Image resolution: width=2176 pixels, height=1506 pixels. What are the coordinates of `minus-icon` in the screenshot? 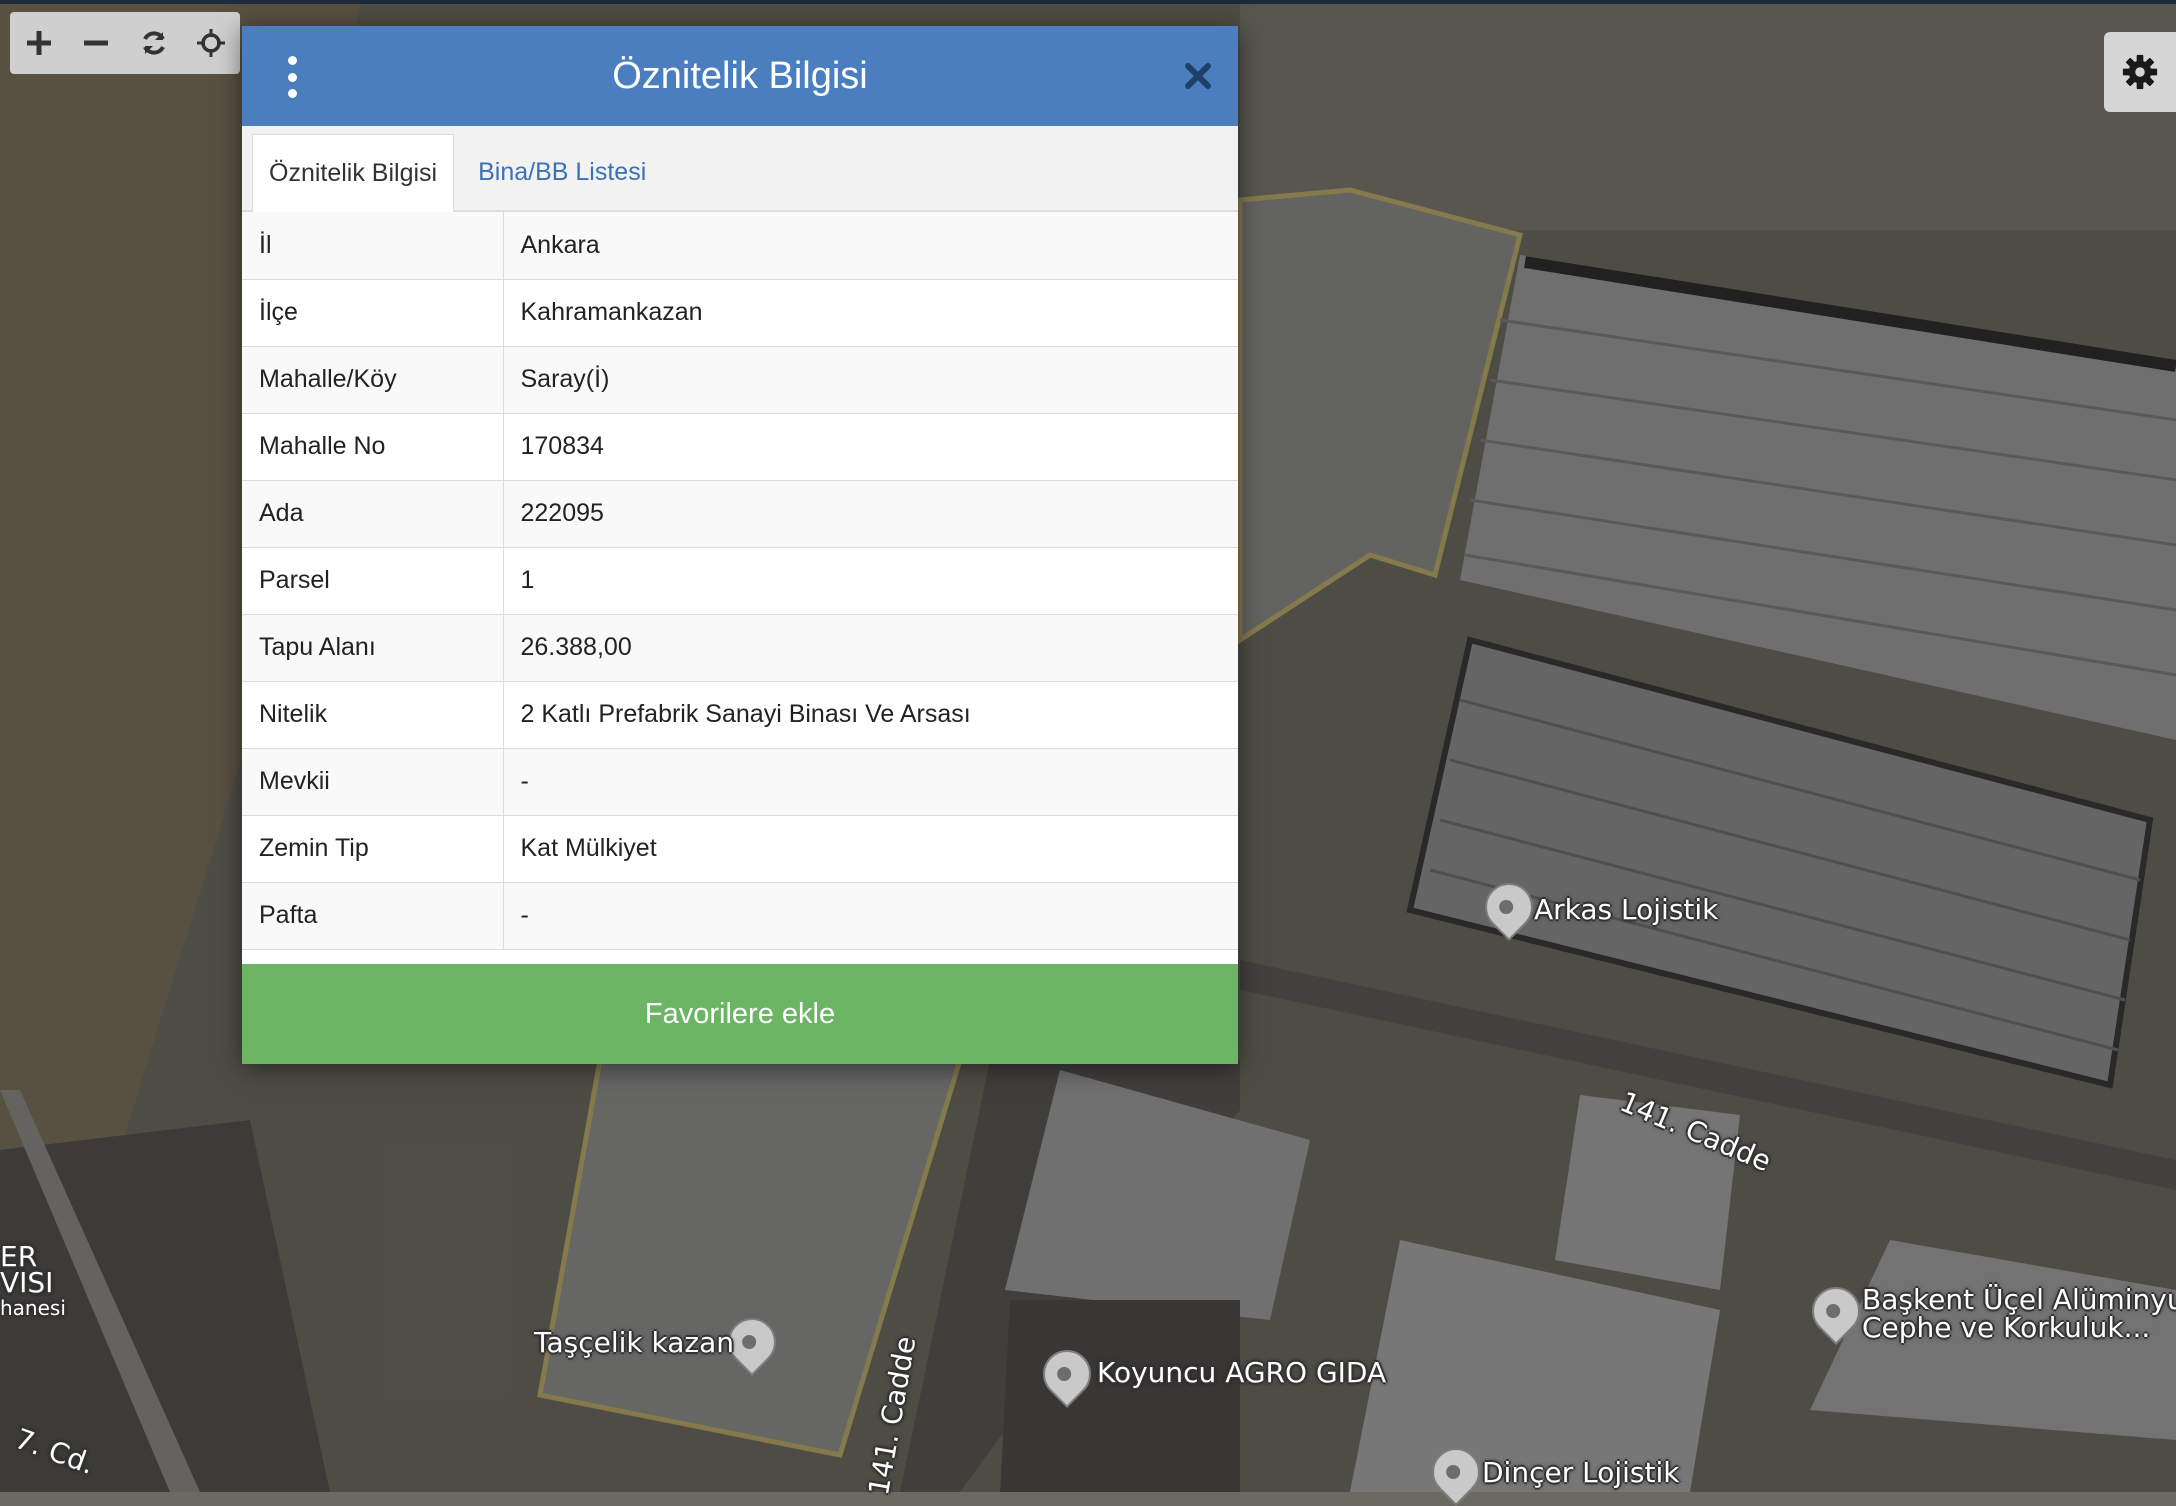 It's located at (96, 43).